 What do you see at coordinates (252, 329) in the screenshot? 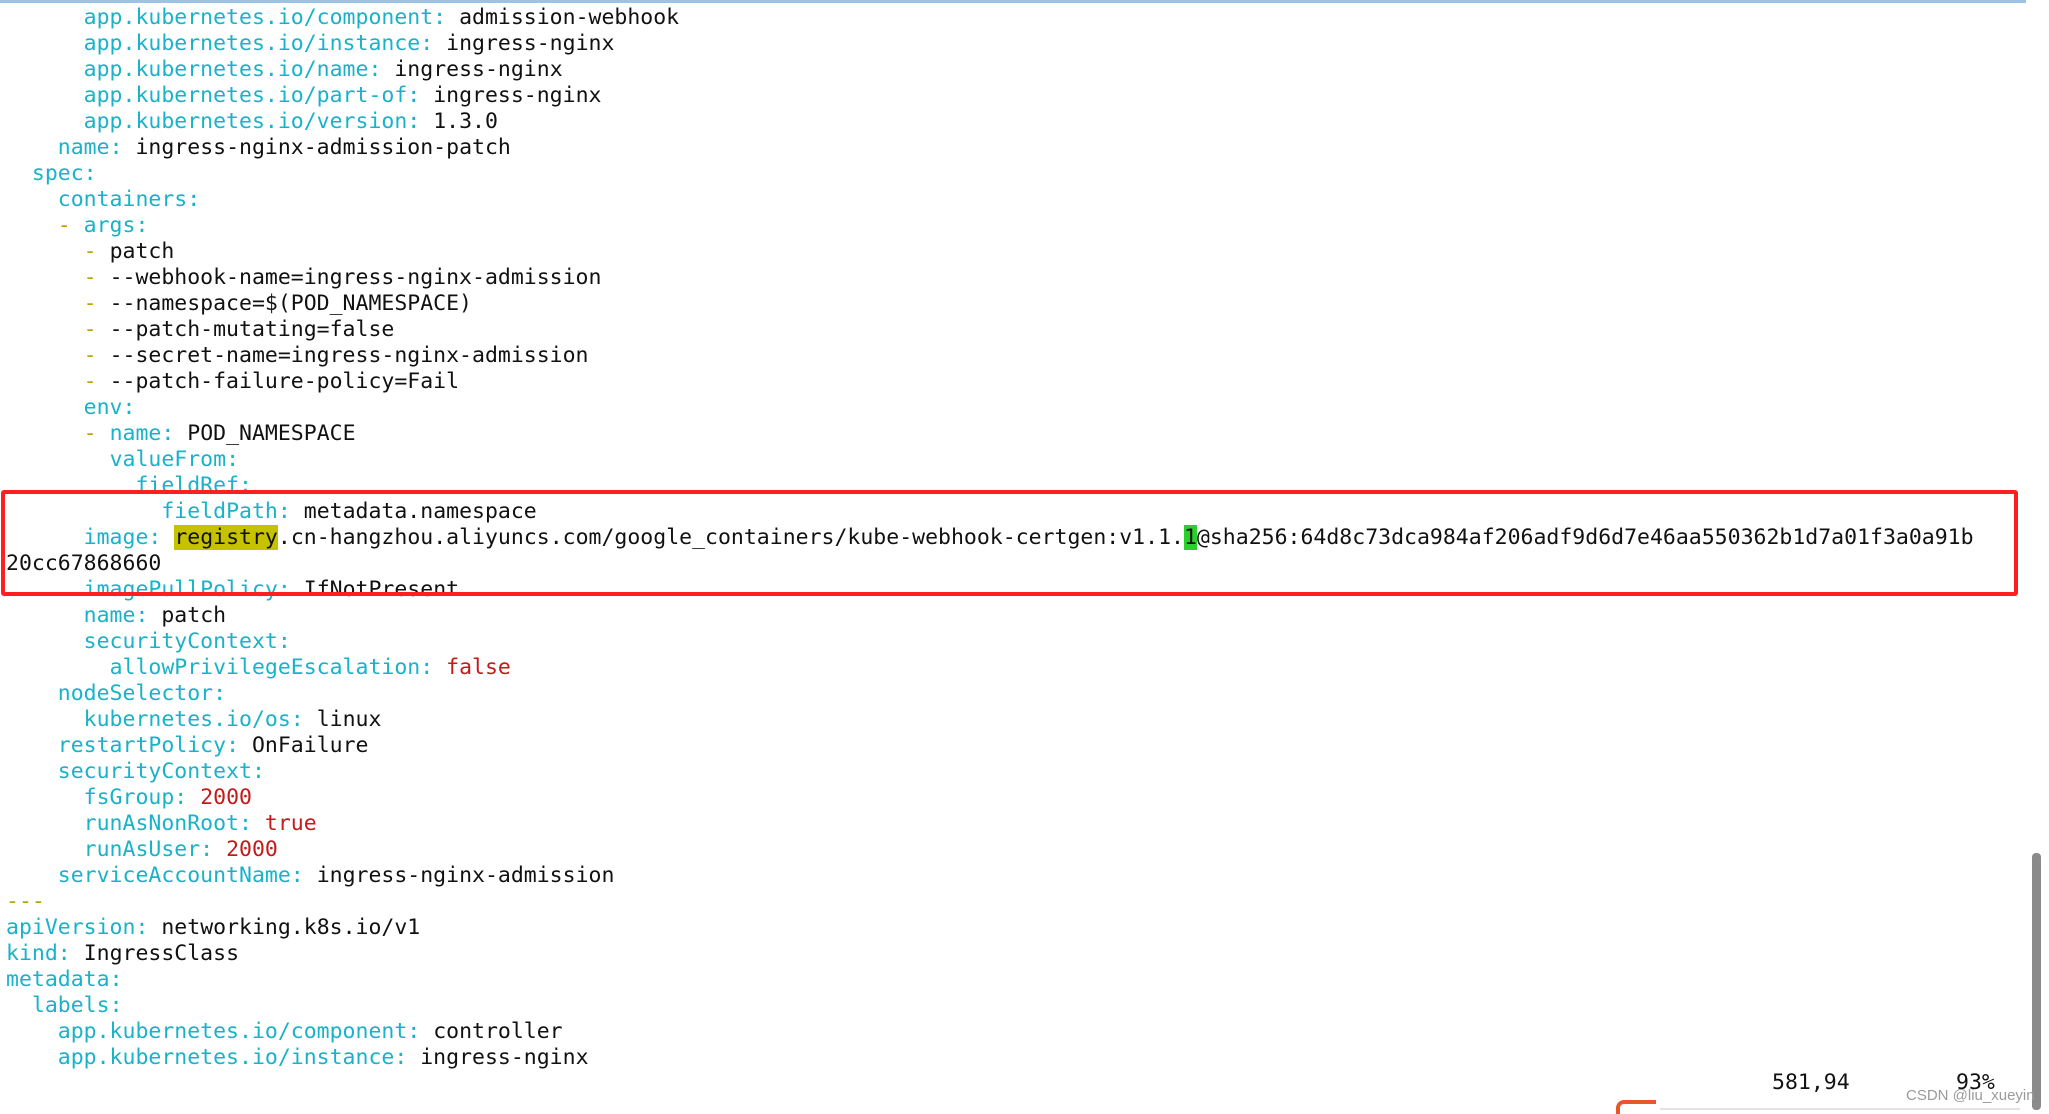
I see `yaml-value: --patch-mutating=false` at bounding box center [252, 329].